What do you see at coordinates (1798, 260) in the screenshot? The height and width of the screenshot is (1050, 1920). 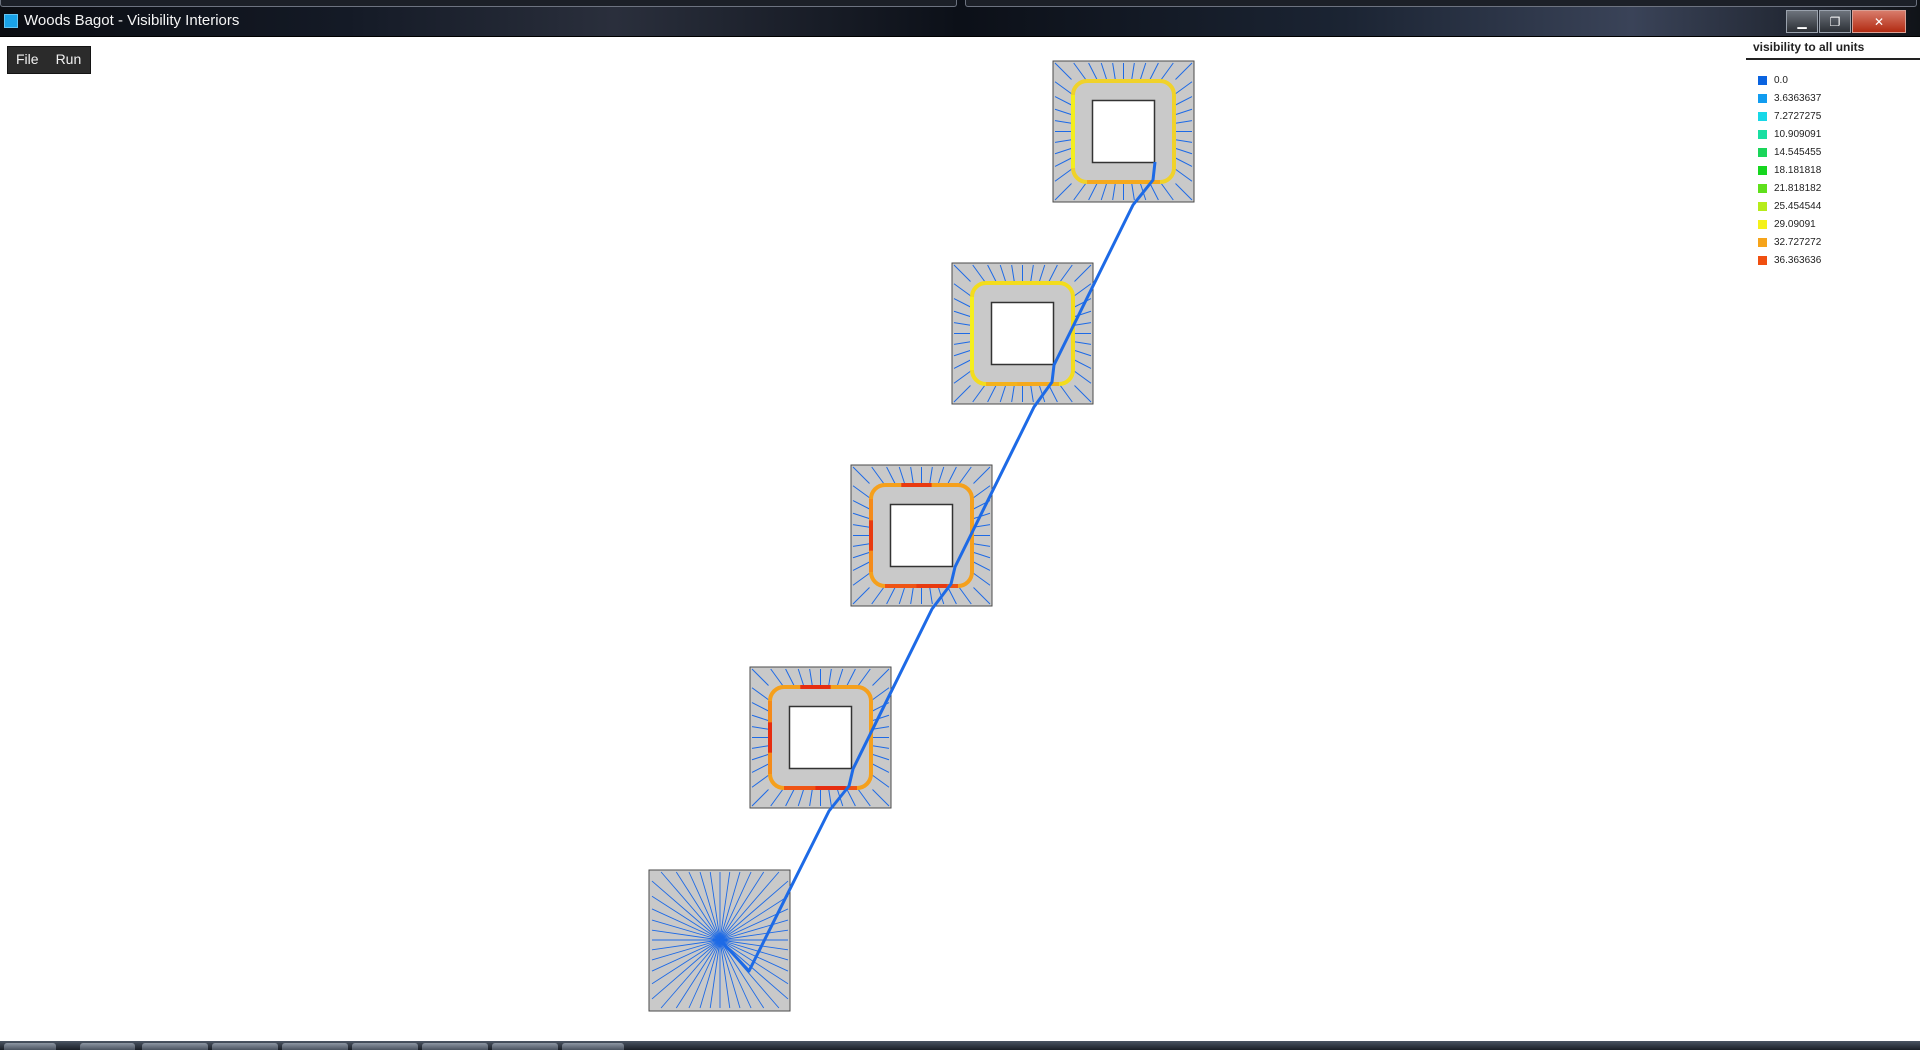 I see `legend-label: 36.363636` at bounding box center [1798, 260].